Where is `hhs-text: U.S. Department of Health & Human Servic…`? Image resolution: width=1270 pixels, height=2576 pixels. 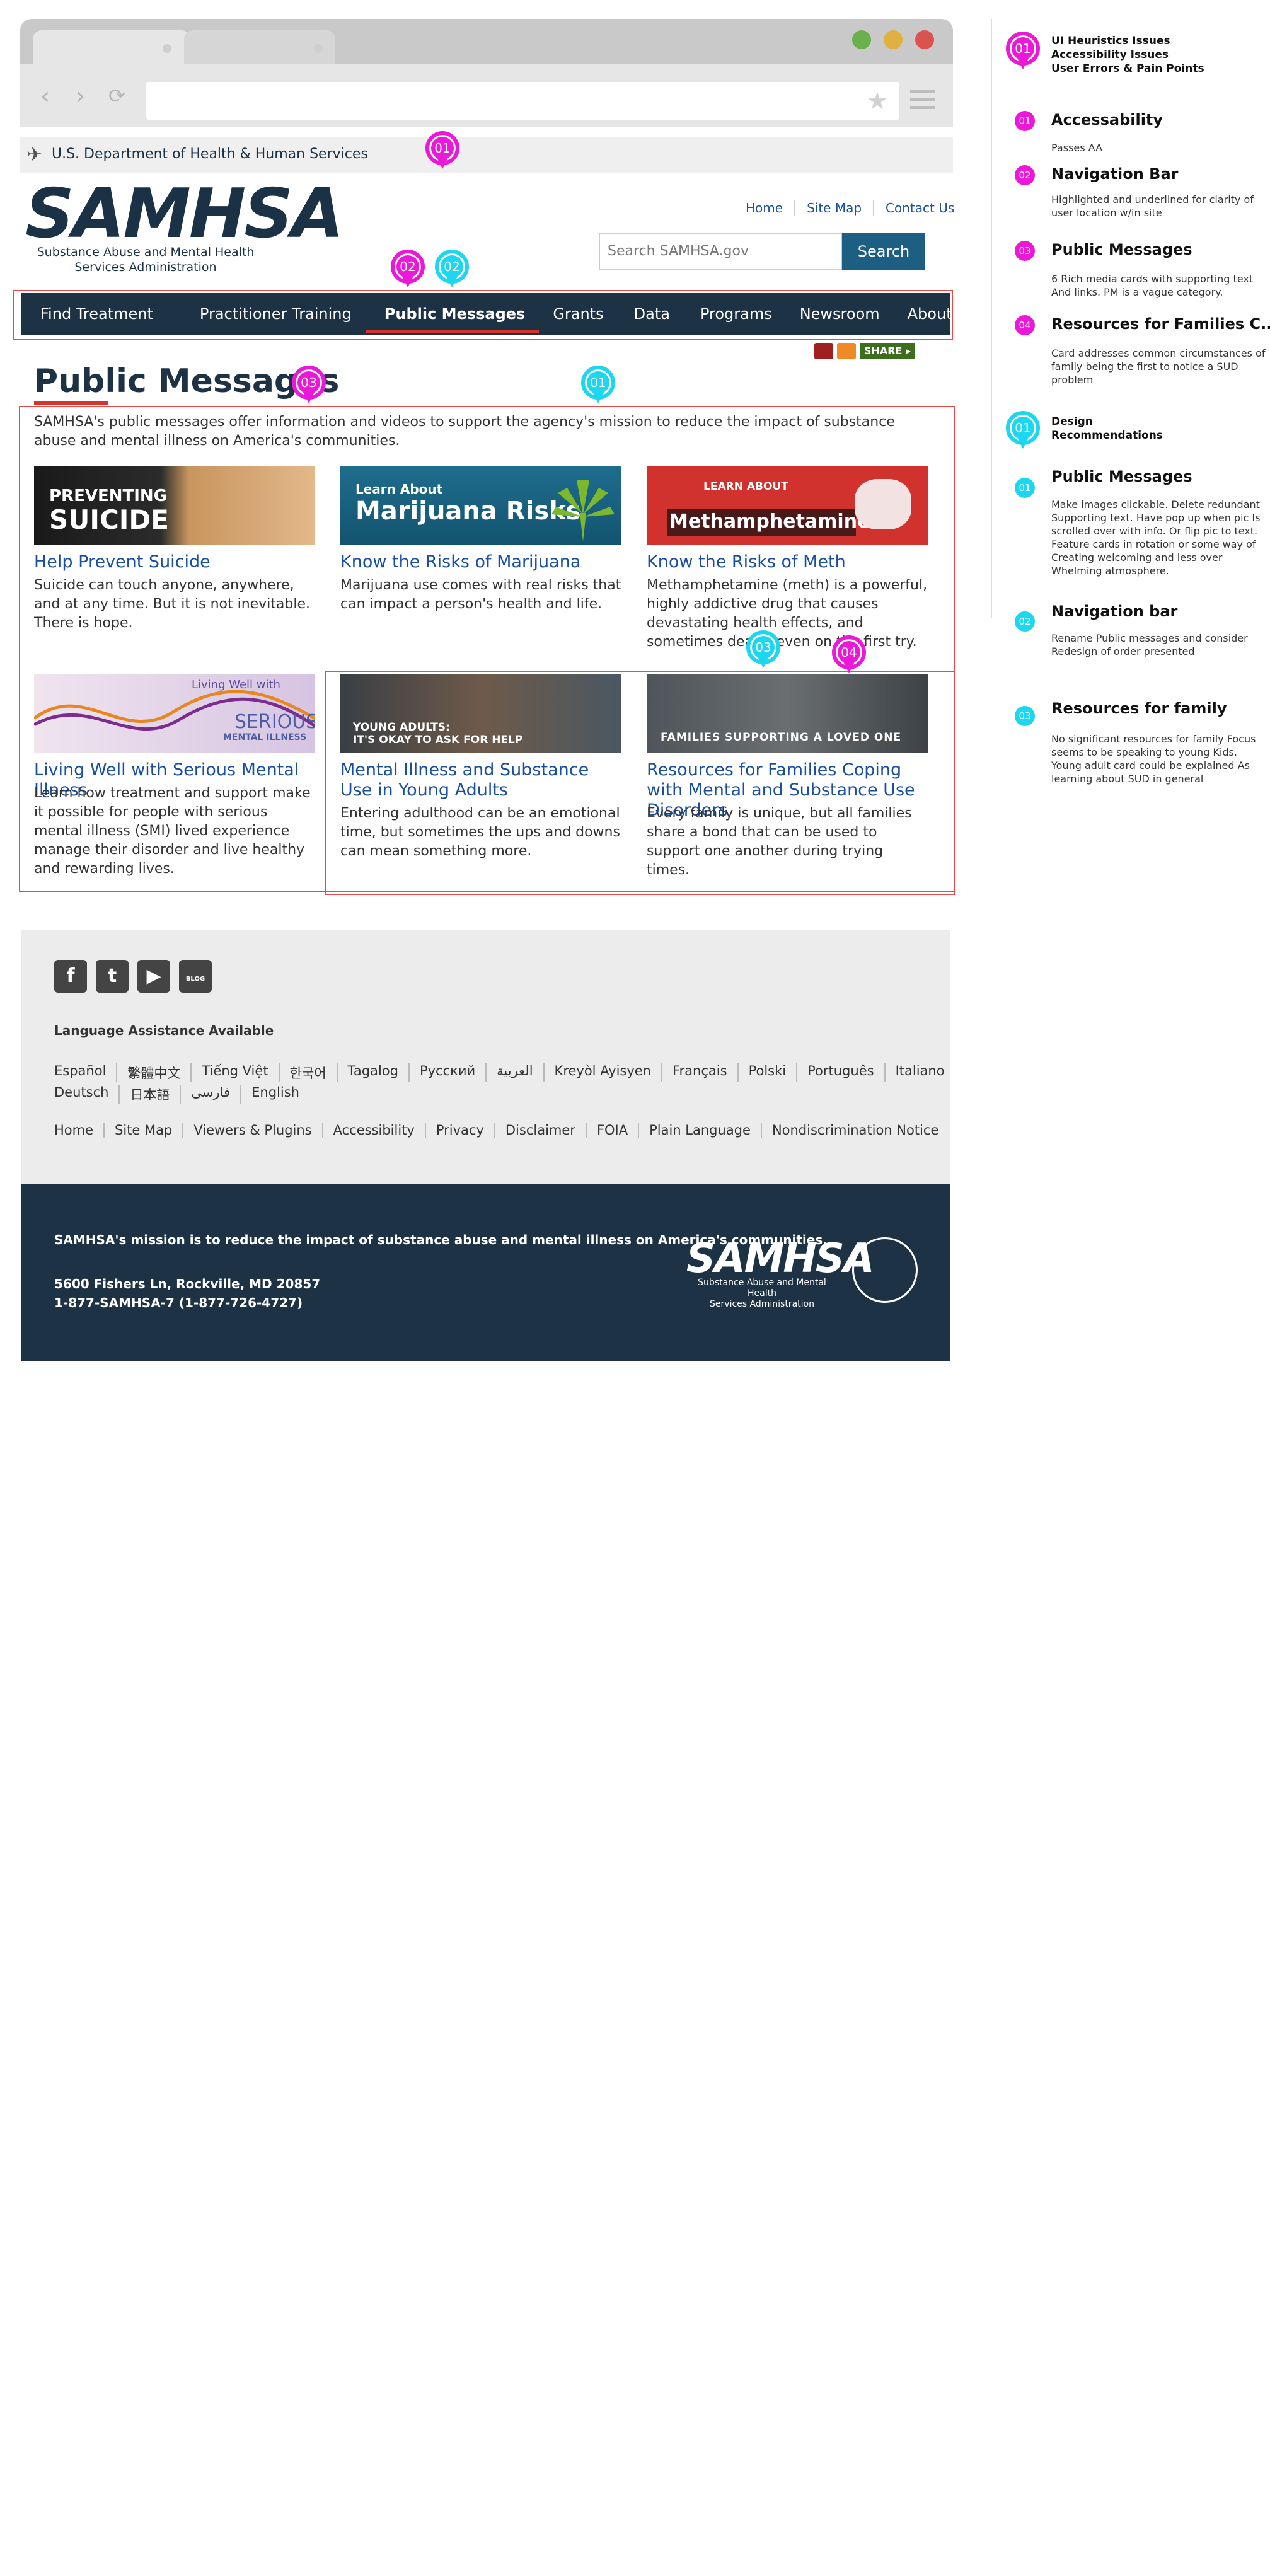
hhs-text: U.S. Department of Health & Human Servic… is located at coordinates (210, 154).